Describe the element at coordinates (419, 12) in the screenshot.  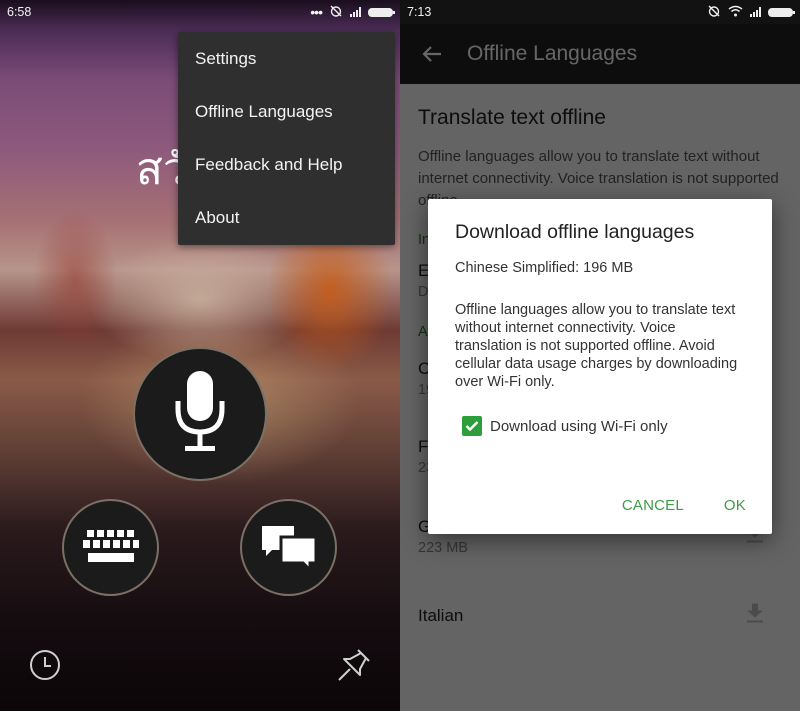
I see `status-time: 7:13` at that location.